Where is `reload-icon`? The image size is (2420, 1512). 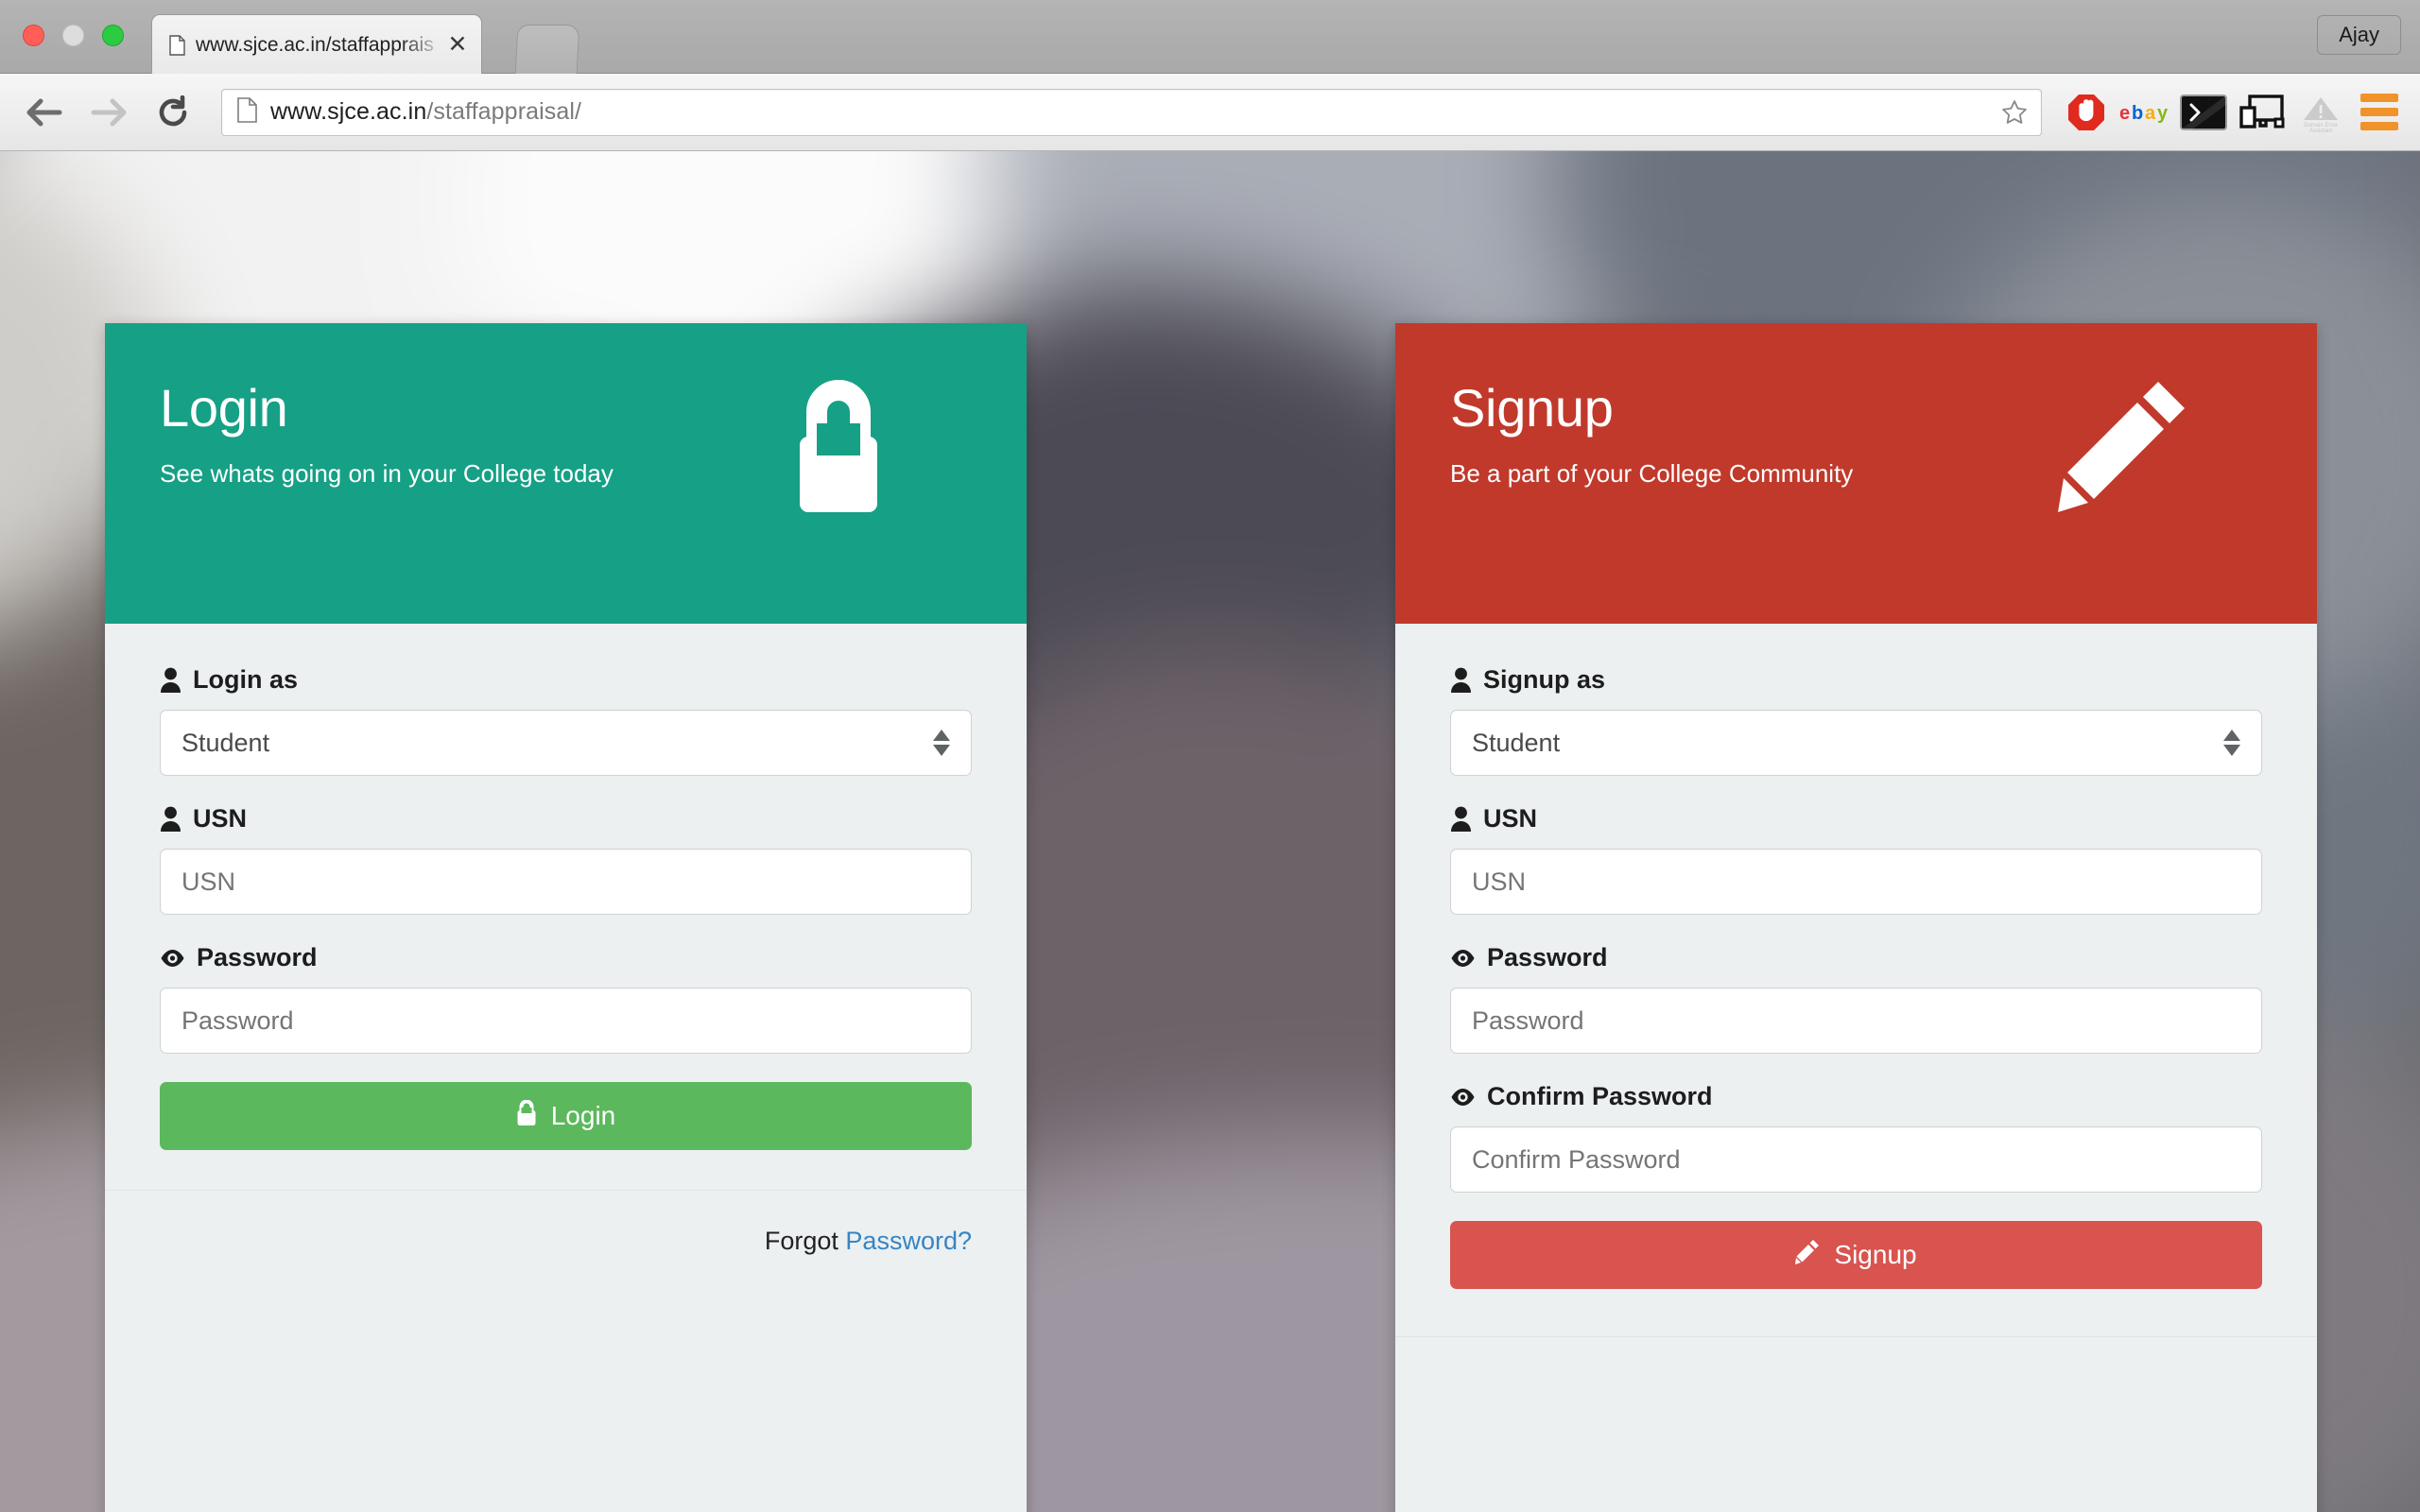 reload-icon is located at coordinates (173, 112).